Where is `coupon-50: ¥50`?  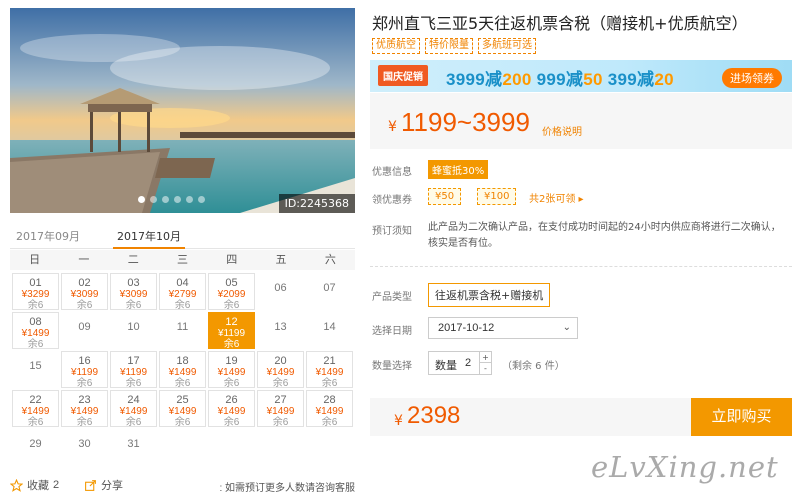
coupon-50: ¥50 is located at coordinates (445, 196).